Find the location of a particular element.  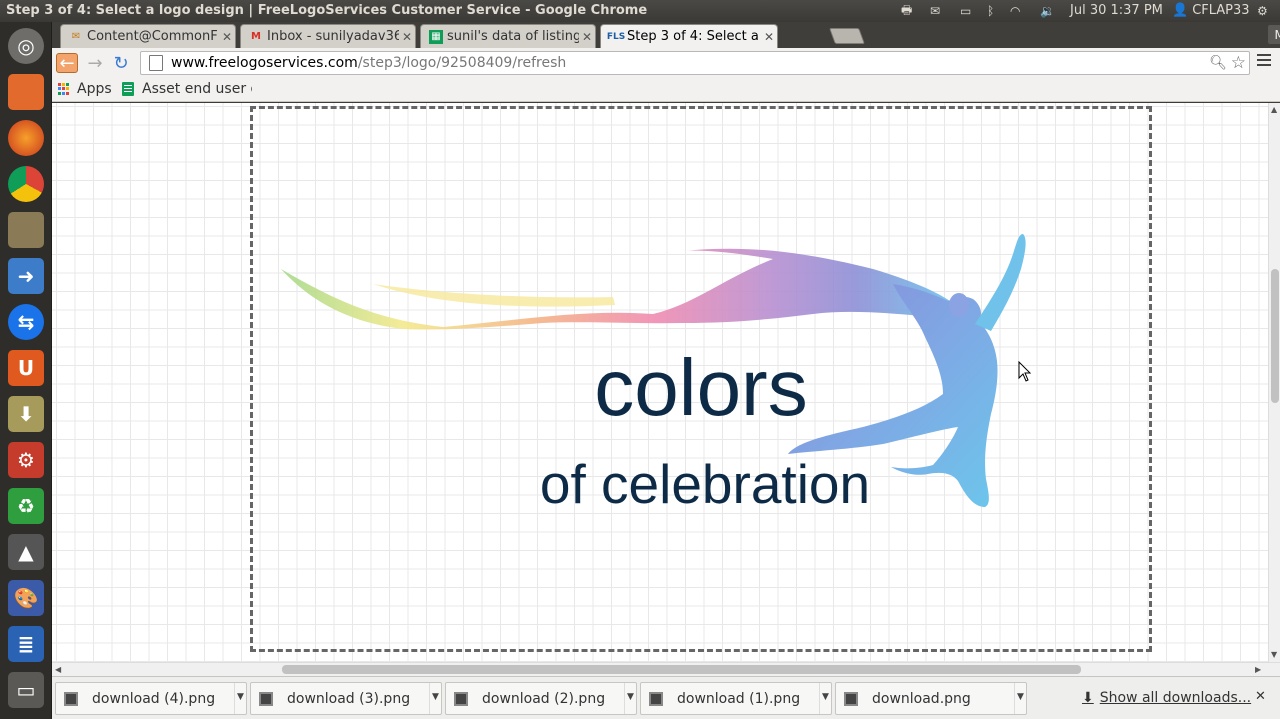

libreoffice-writer-icon: ≣ is located at coordinates (26, 644).